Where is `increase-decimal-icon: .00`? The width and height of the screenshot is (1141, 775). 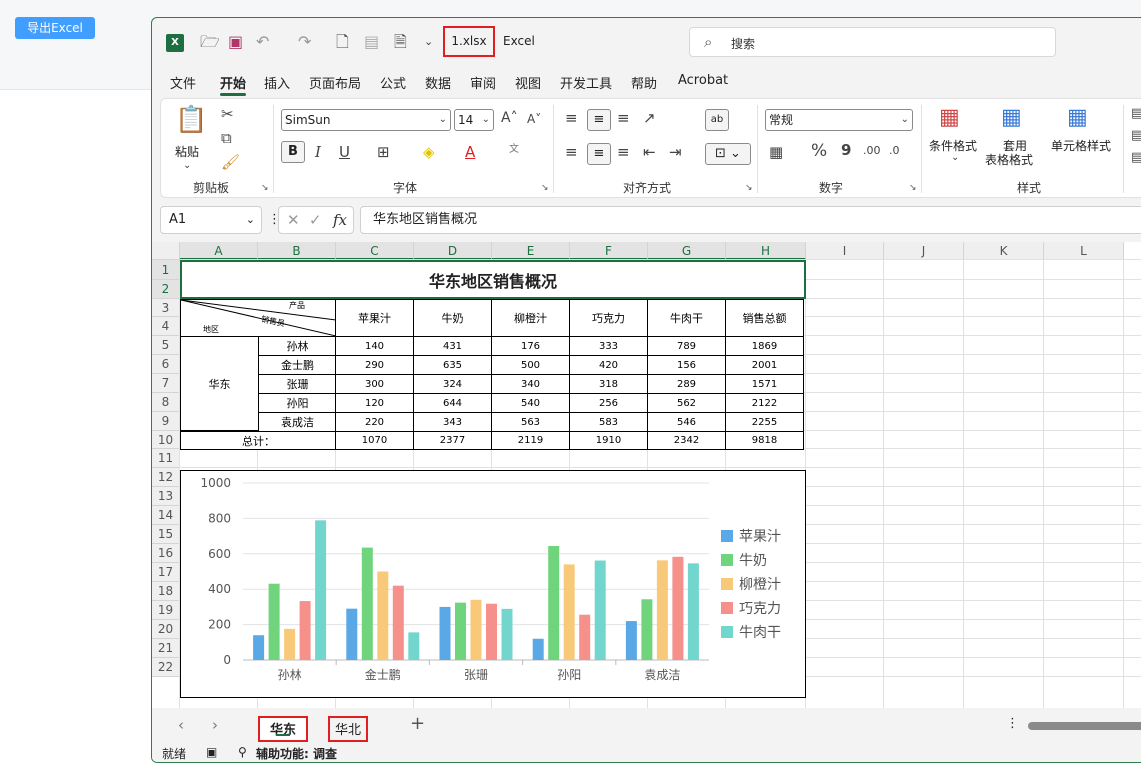
increase-decimal-icon: .00 is located at coordinates (872, 150).